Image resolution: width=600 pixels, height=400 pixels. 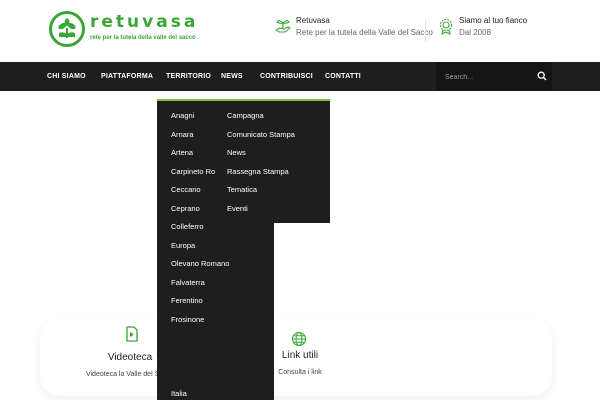 What do you see at coordinates (221, 283) in the screenshot?
I see `dropdown-item-falvaterra: Falvaterra` at bounding box center [221, 283].